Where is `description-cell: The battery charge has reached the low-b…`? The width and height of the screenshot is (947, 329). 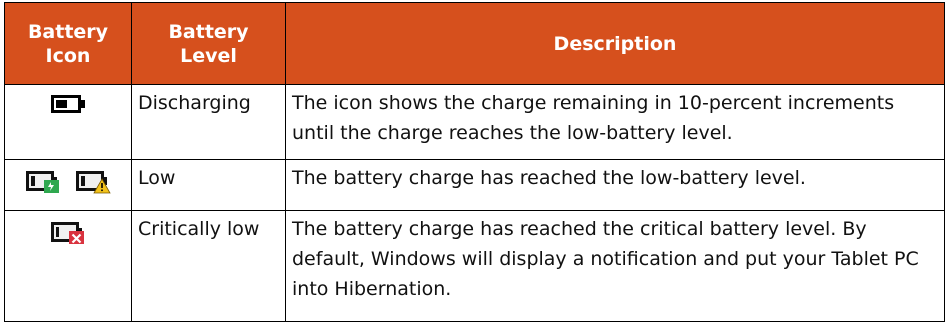
description-cell: The battery charge has reached the low-b… is located at coordinates (615, 185).